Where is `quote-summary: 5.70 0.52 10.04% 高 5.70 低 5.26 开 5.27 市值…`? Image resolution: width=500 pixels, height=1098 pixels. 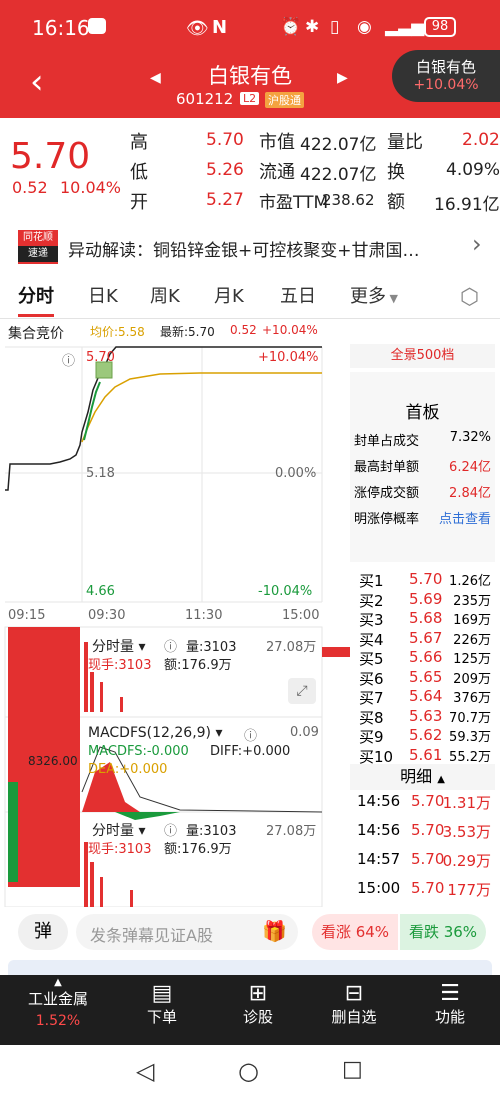 quote-summary: 5.70 0.52 10.04% 高 5.70 低 5.26 开 5.27 市值… is located at coordinates (250, 168).